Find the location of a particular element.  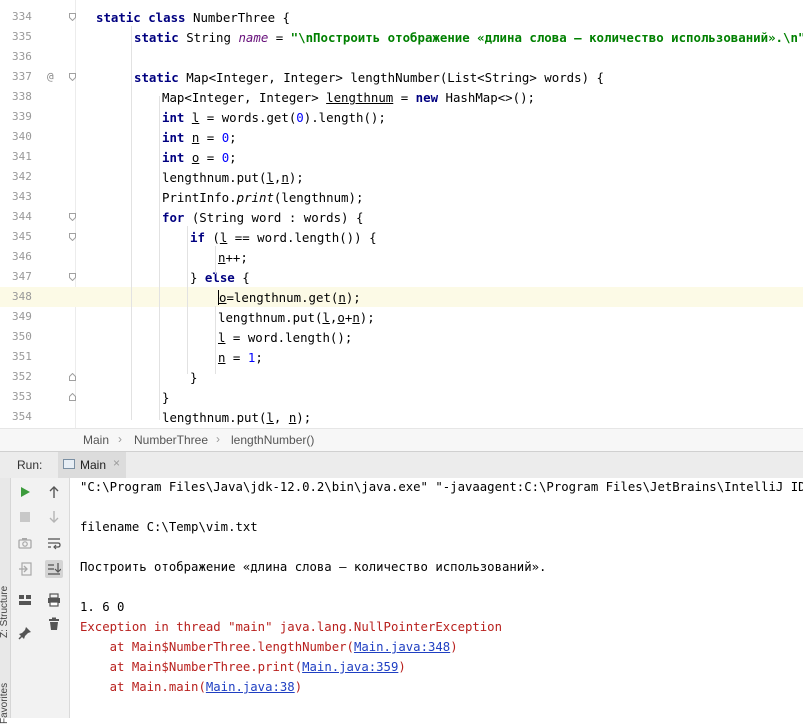

run-label: Run: is located at coordinates (30, 465).